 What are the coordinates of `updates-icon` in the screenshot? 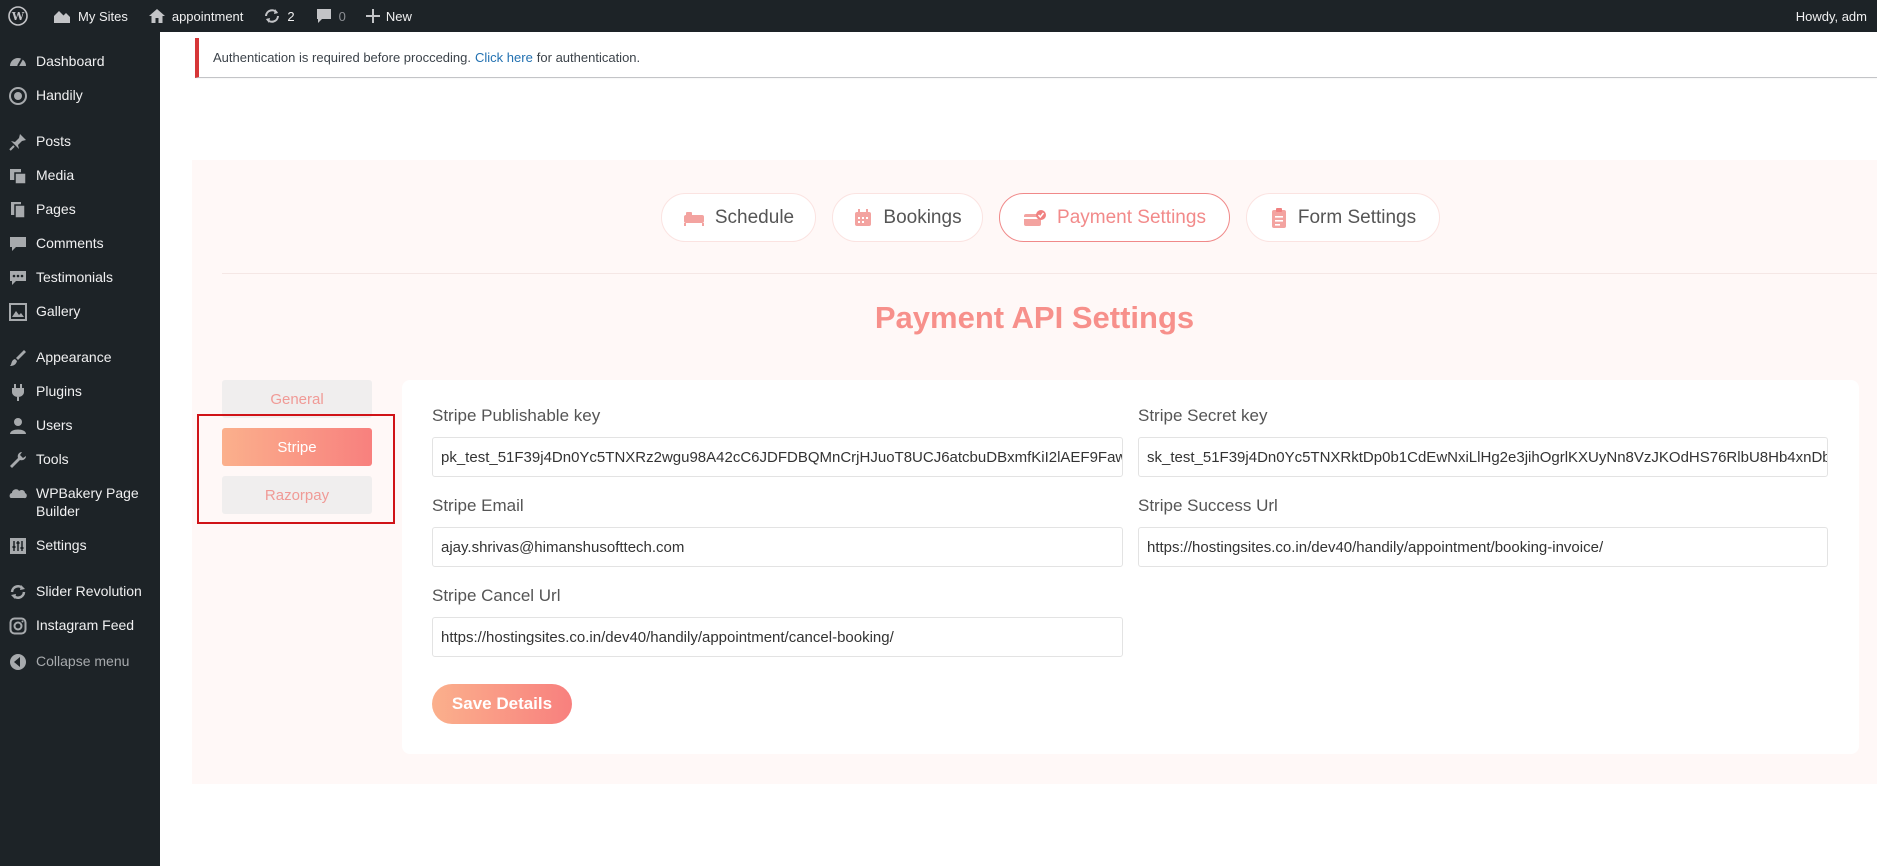 It's located at (272, 16).